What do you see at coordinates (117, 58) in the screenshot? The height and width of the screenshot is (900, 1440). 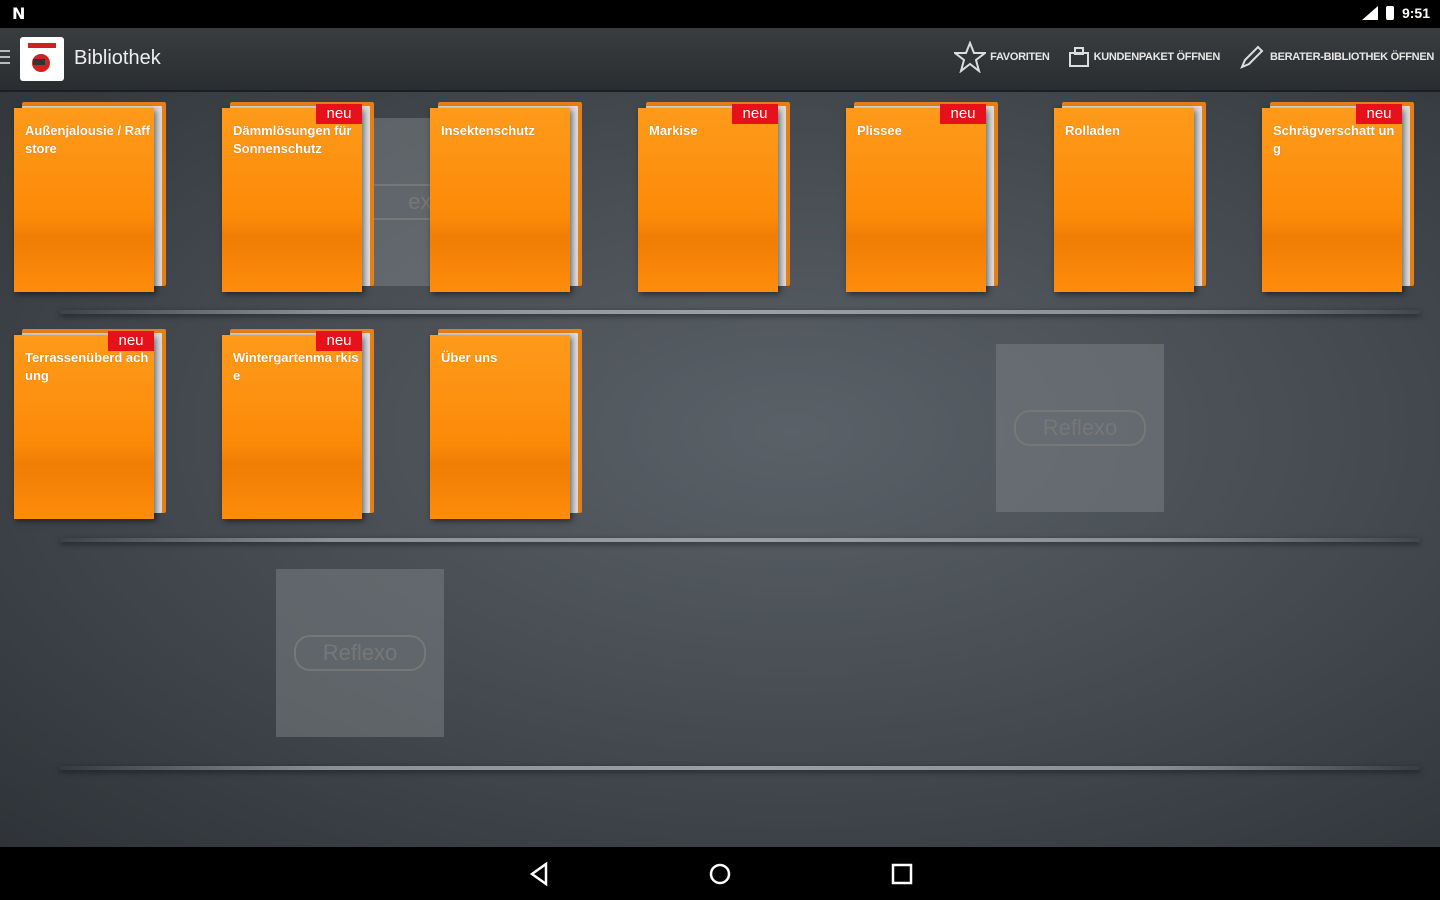 I see `page-title: Bibliothek` at bounding box center [117, 58].